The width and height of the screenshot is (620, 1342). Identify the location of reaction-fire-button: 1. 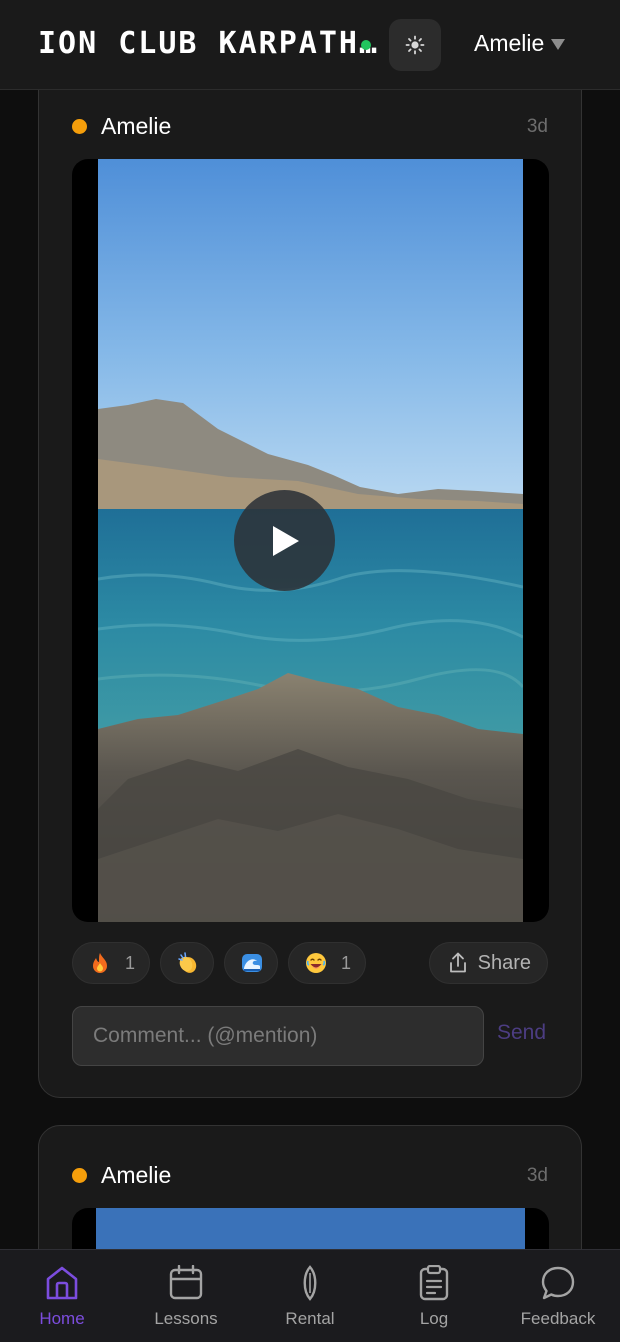
(111, 963).